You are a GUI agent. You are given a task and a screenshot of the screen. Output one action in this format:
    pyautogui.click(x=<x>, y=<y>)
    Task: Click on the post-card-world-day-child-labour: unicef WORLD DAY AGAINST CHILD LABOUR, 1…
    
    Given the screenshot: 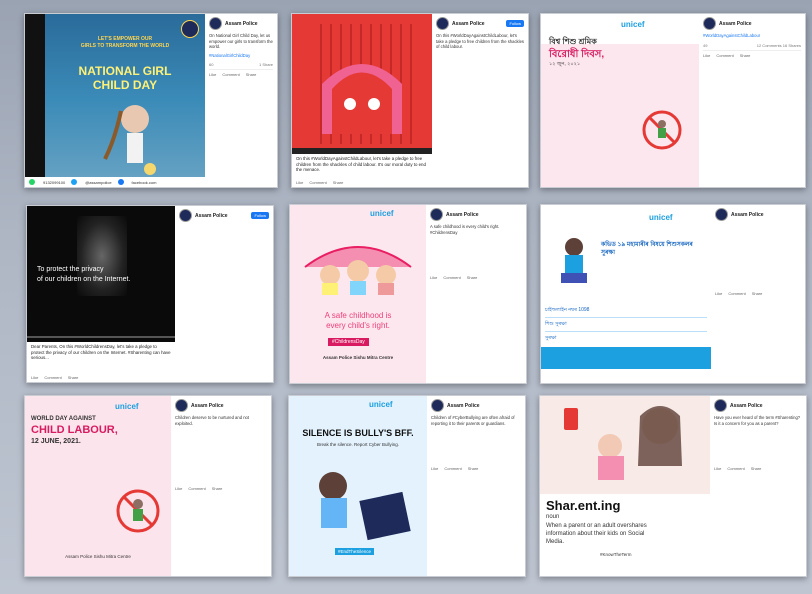 What is the action you would take?
    pyautogui.click(x=148, y=486)
    